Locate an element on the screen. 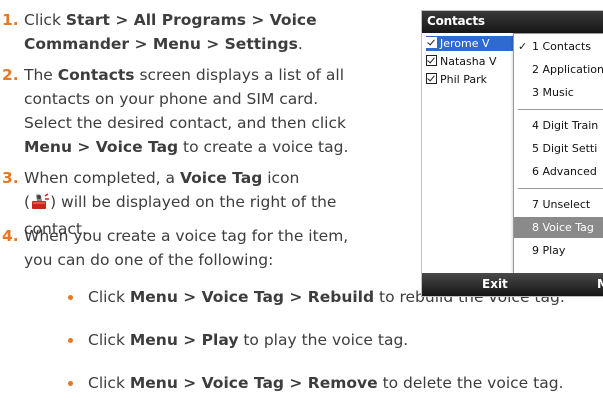  contact-item: Jerome V is located at coordinates (469, 43).